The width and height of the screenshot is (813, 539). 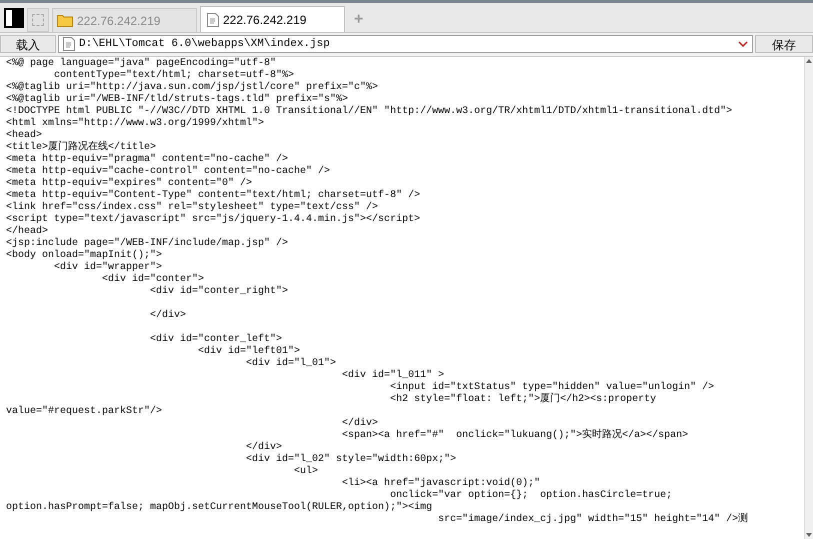 I want to click on code-line: <meta http-equiv="cache-control" content="no-cache" />, so click(x=168, y=172).